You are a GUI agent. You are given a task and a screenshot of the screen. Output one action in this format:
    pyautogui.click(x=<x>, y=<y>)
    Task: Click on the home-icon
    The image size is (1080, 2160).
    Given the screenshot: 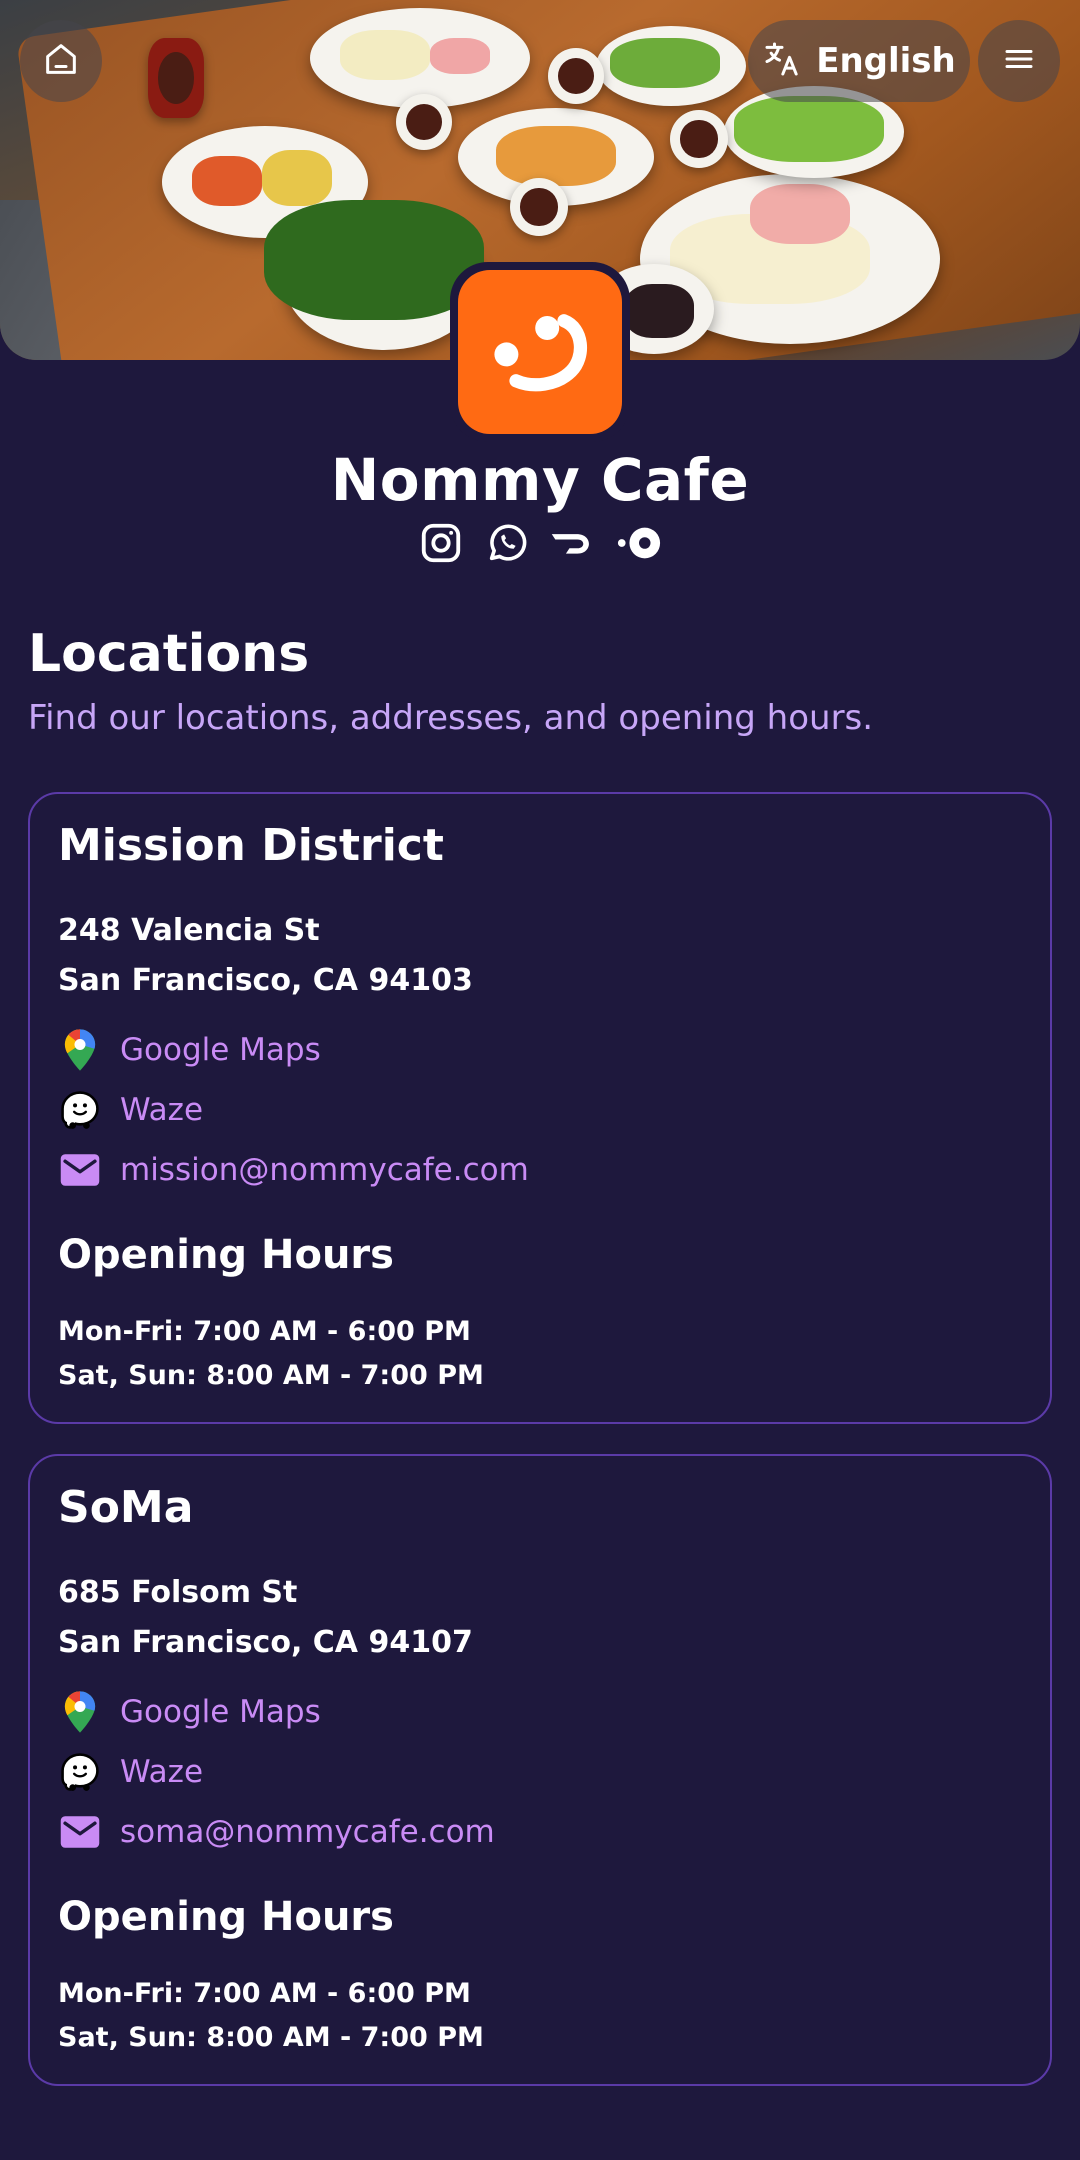 What is the action you would take?
    pyautogui.click(x=61, y=61)
    